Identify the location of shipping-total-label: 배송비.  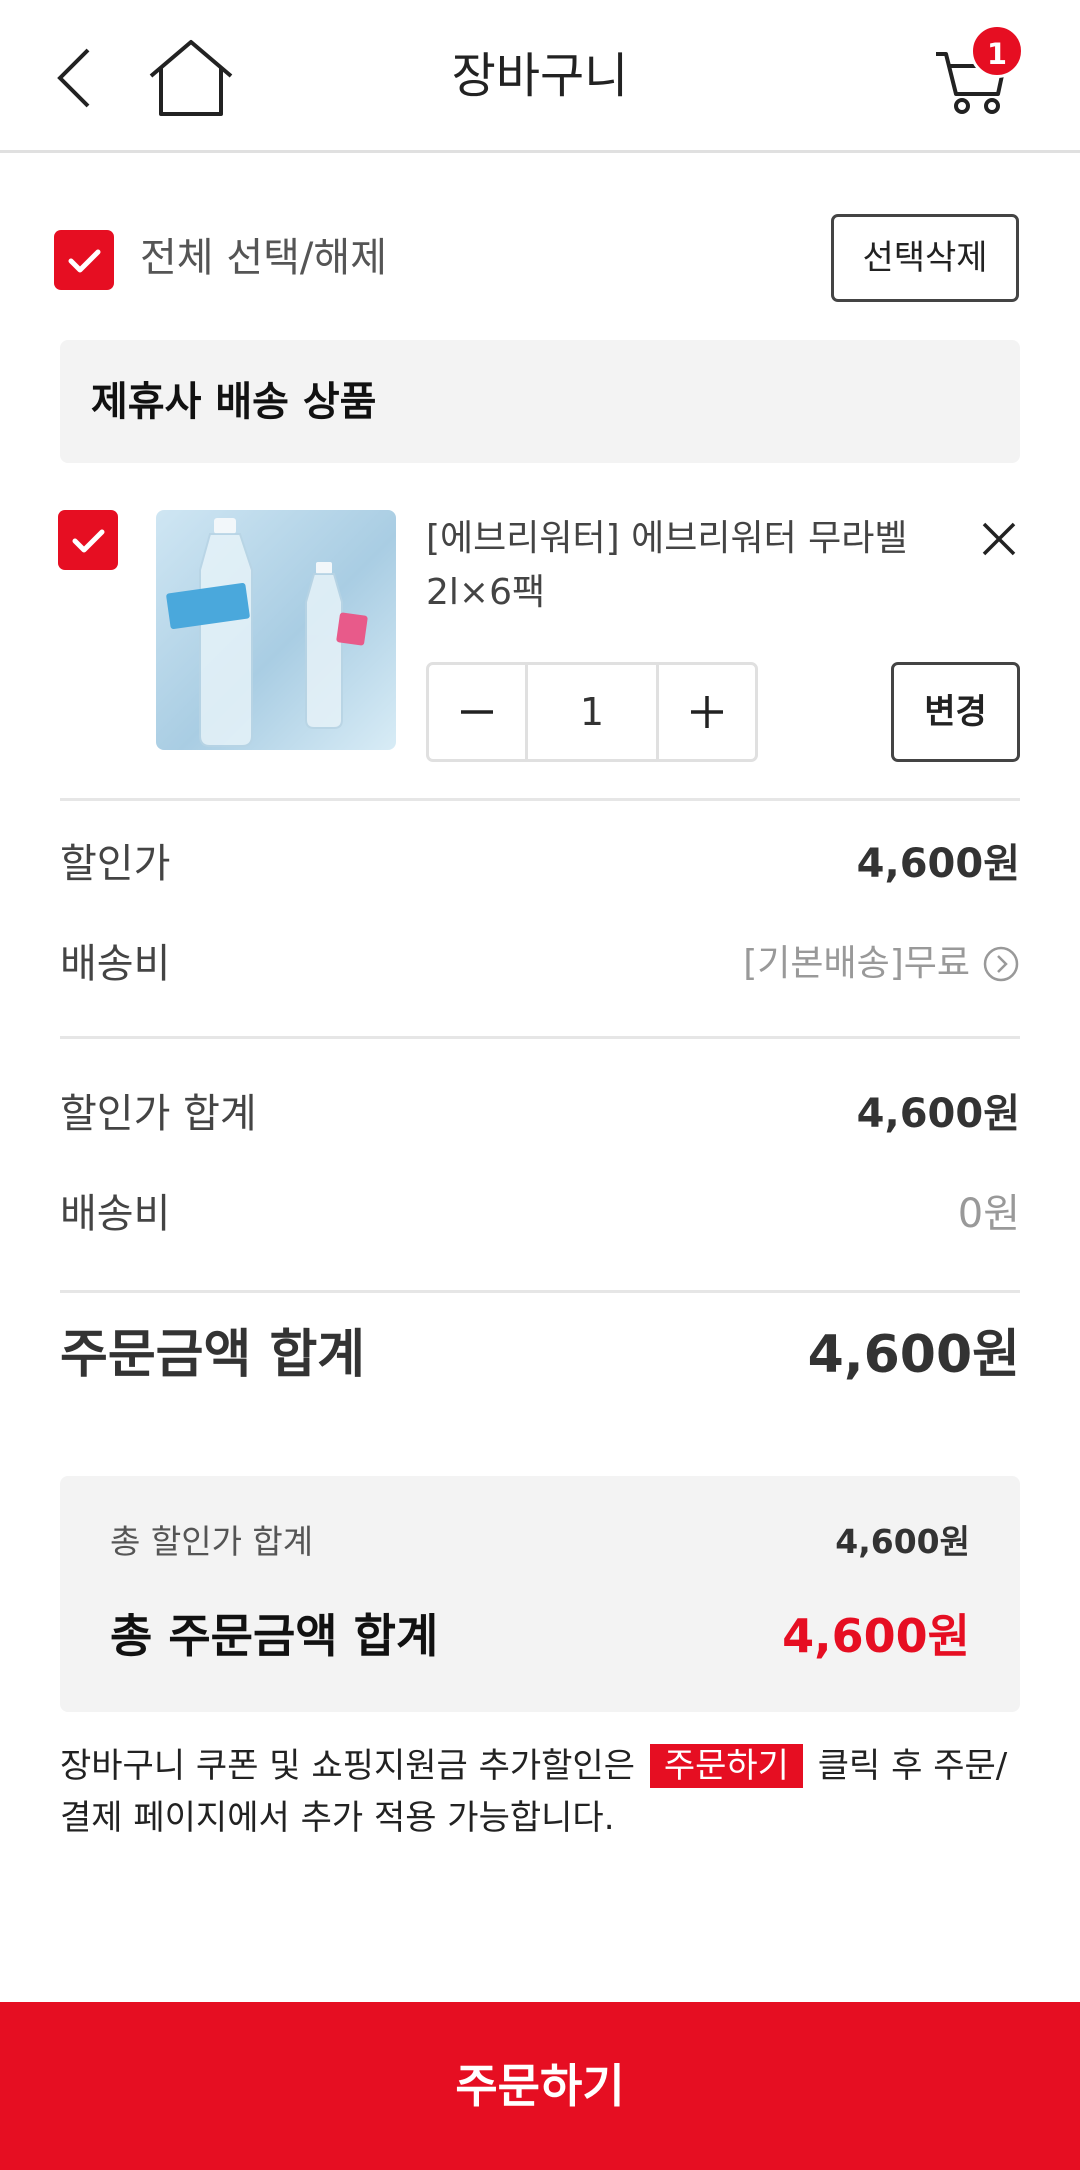
(115, 1214).